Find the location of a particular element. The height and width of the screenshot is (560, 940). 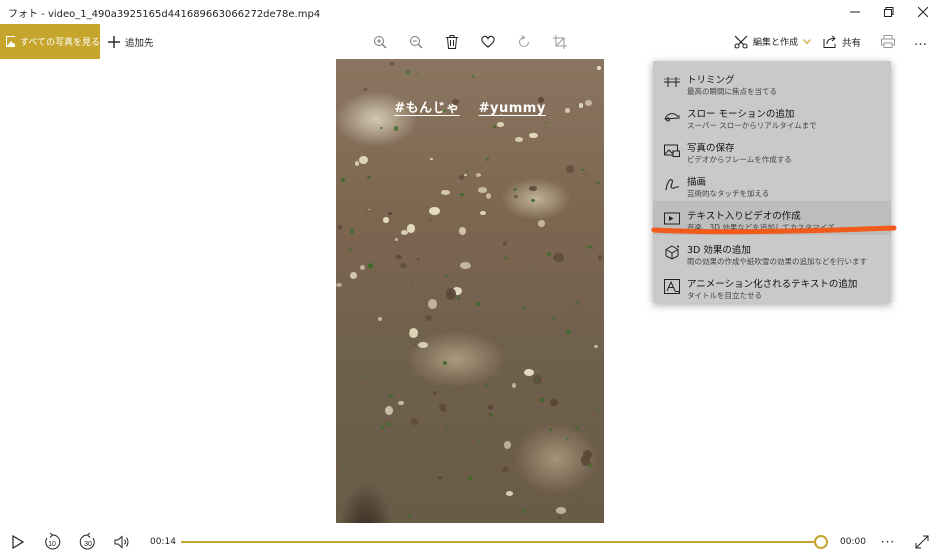

menu-item-animated-text: アニメーション化されるテキストの追加 タイトルを目立たせる is located at coordinates (772, 286).